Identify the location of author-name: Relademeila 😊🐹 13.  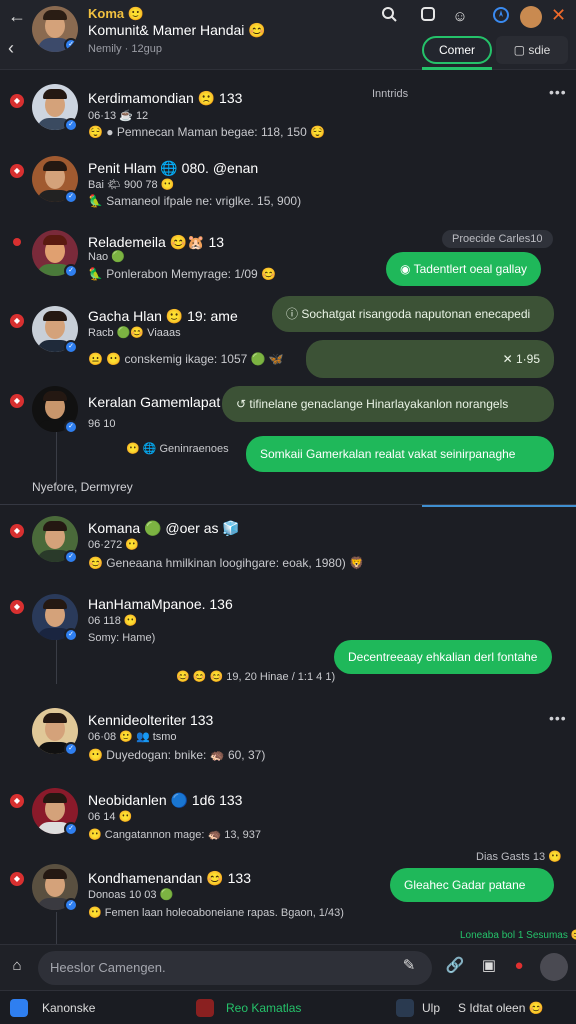
(156, 242).